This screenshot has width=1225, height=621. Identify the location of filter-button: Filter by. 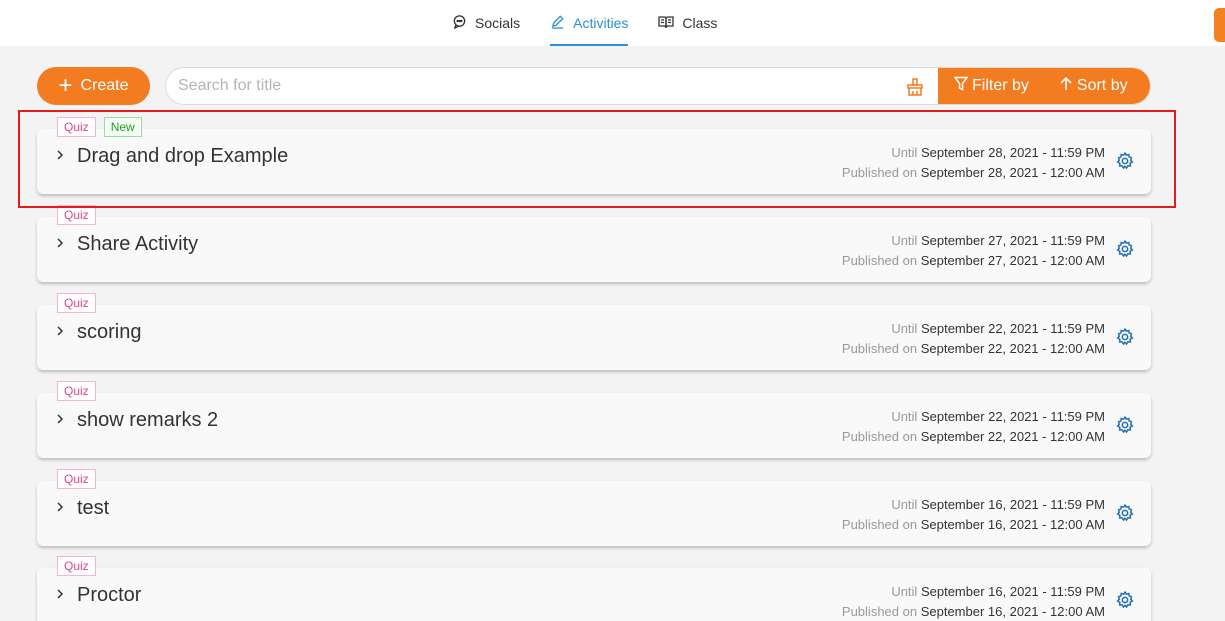
(991, 86).